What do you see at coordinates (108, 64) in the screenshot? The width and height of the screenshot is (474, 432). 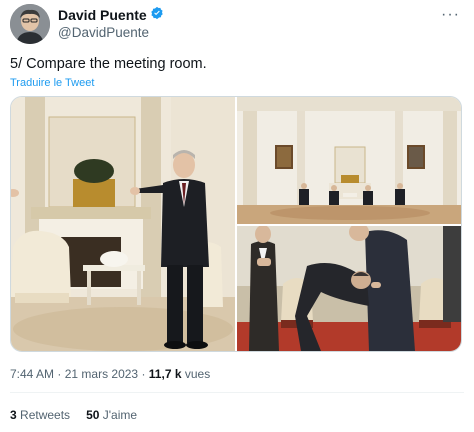 I see `tweet-text: 5/ Compare the meeting room.` at bounding box center [108, 64].